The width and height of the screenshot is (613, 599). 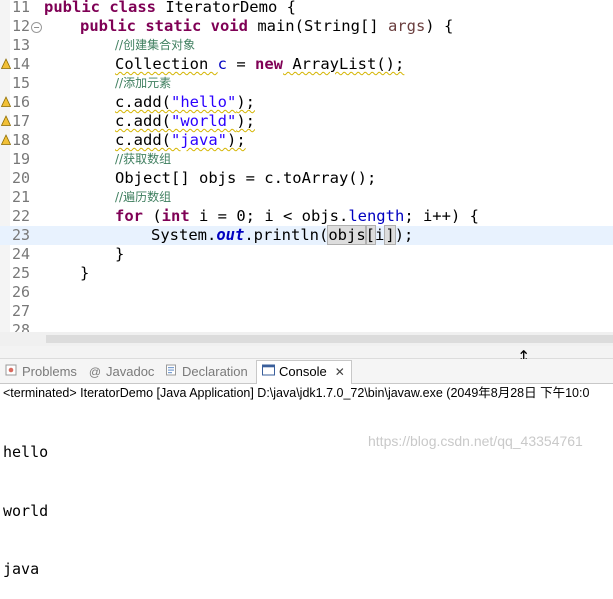 I want to click on view-tab-bar: Problems @ Javadoc Declaration Console ✕, so click(x=306, y=371).